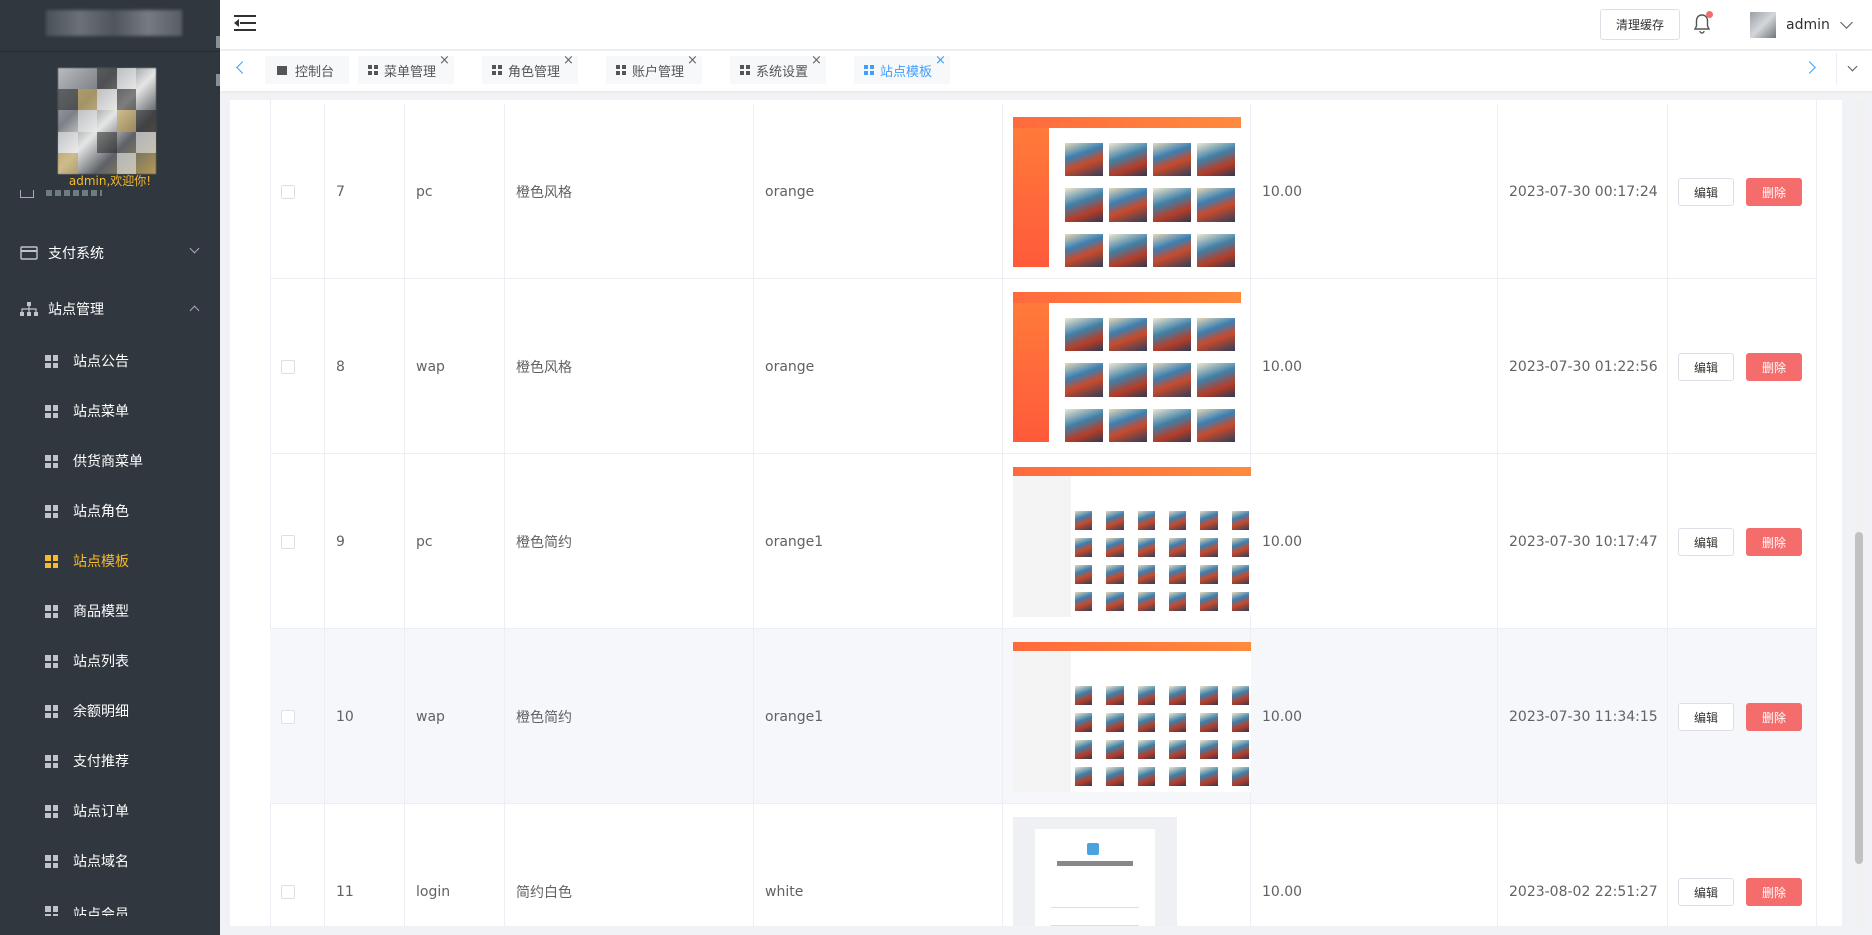 The height and width of the screenshot is (935, 1872). I want to click on code-cell: orange1, so click(878, 716).